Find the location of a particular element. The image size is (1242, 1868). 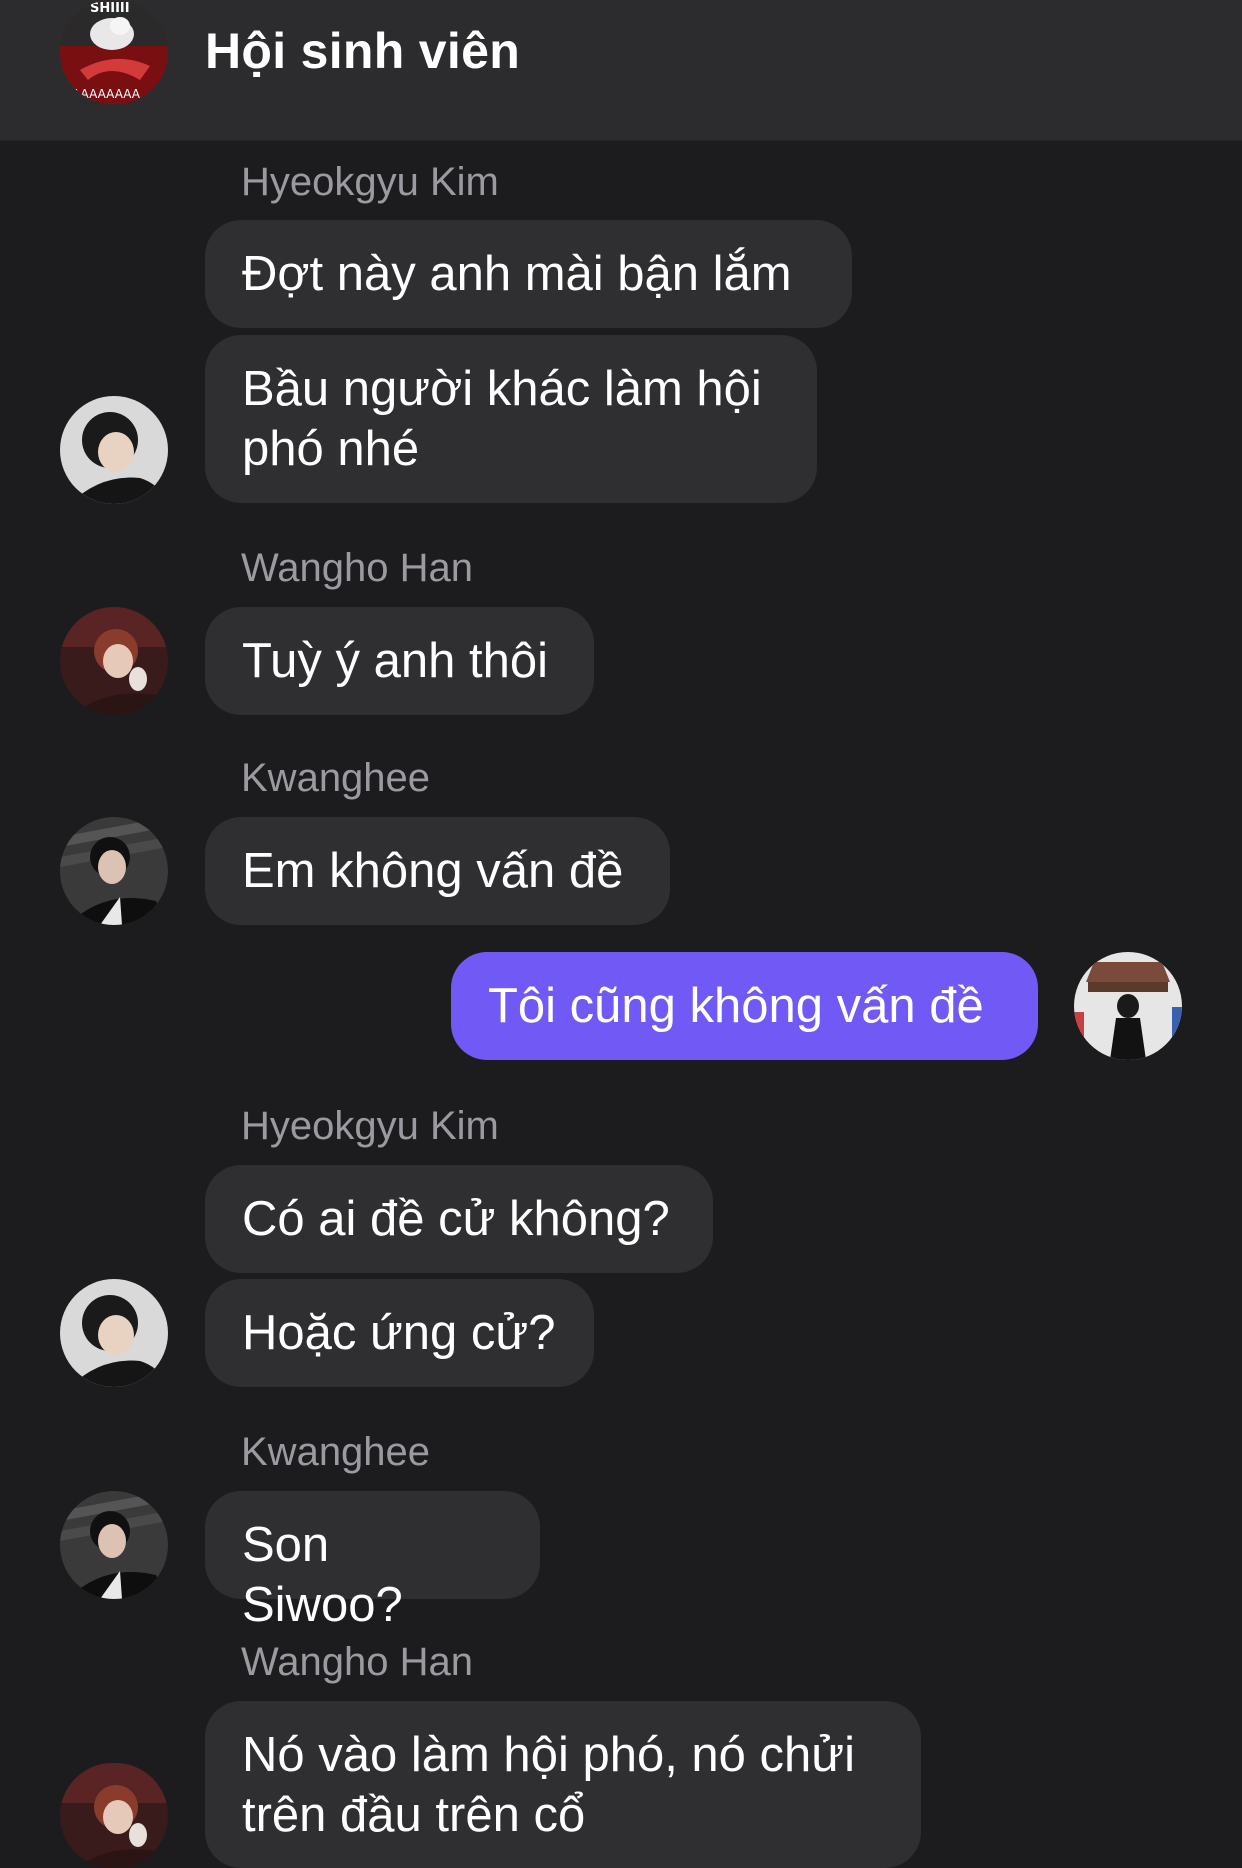

message-bubble: Em không vấn đề is located at coordinates (437, 871).